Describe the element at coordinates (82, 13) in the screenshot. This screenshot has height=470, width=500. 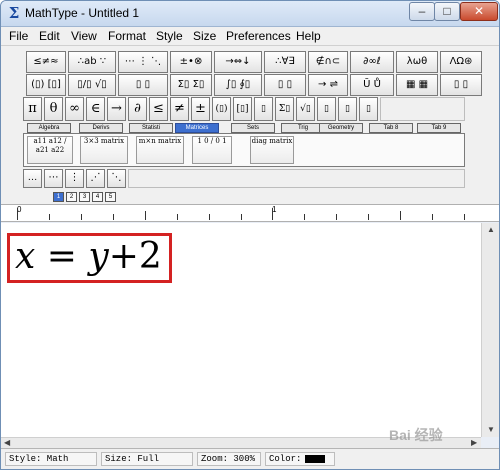
I see `window-title: MathType - Untitled 1` at that location.